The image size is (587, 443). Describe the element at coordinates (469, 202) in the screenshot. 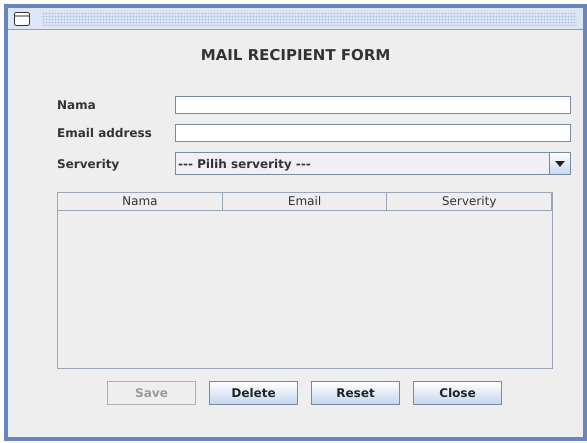

I see `column-header: Serverity` at that location.